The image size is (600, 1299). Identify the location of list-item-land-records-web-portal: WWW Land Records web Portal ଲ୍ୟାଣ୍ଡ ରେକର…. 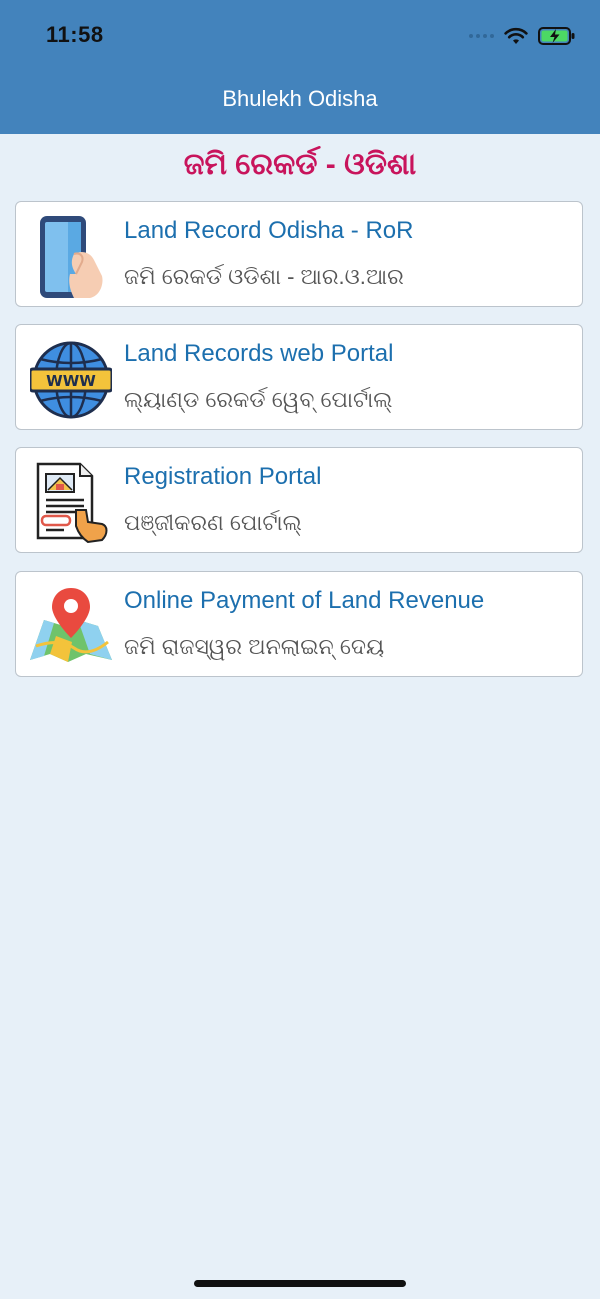
(299, 377).